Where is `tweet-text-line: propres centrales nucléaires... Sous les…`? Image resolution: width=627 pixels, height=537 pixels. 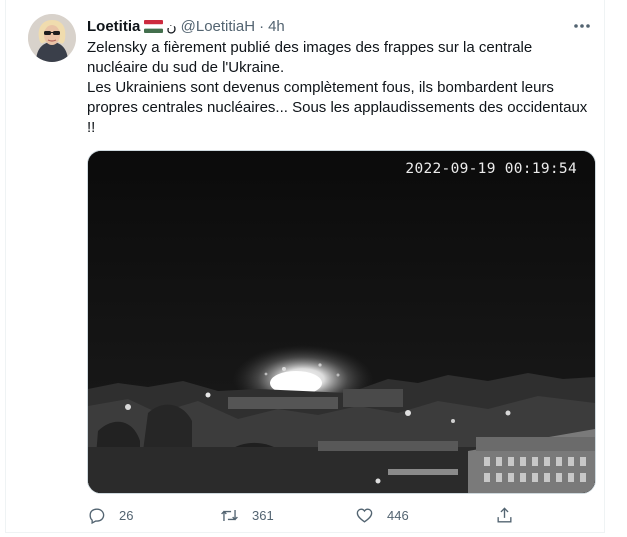 tweet-text-line: propres centrales nucléaires... Sous les… is located at coordinates (337, 107).